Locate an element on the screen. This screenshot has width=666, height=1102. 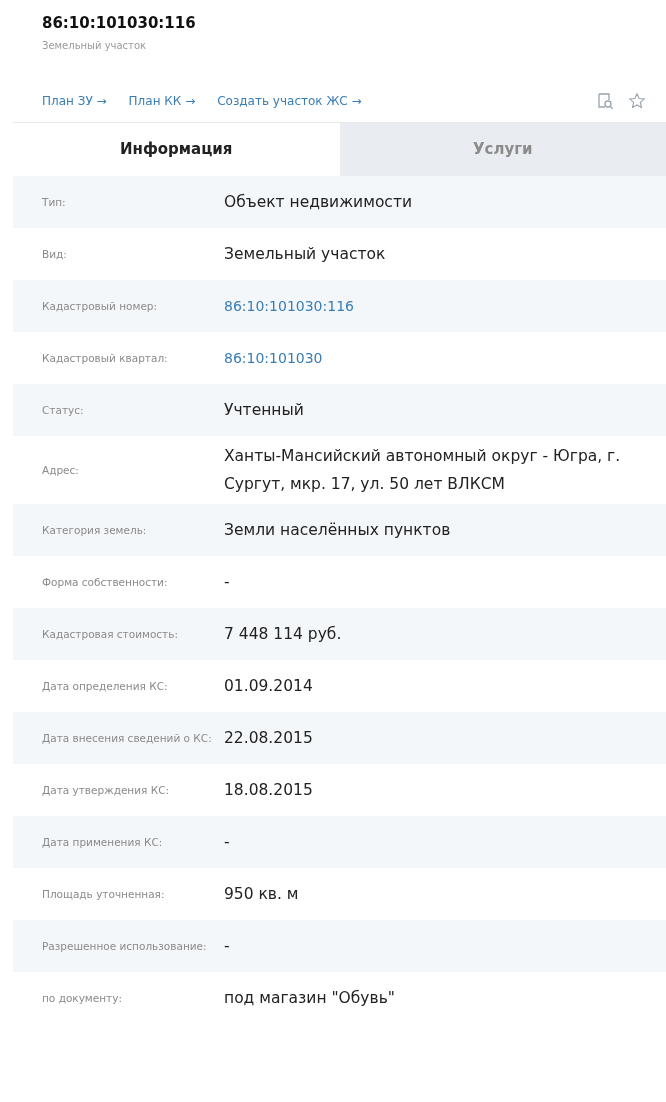
field-label: по документу: is located at coordinates (82, 998).